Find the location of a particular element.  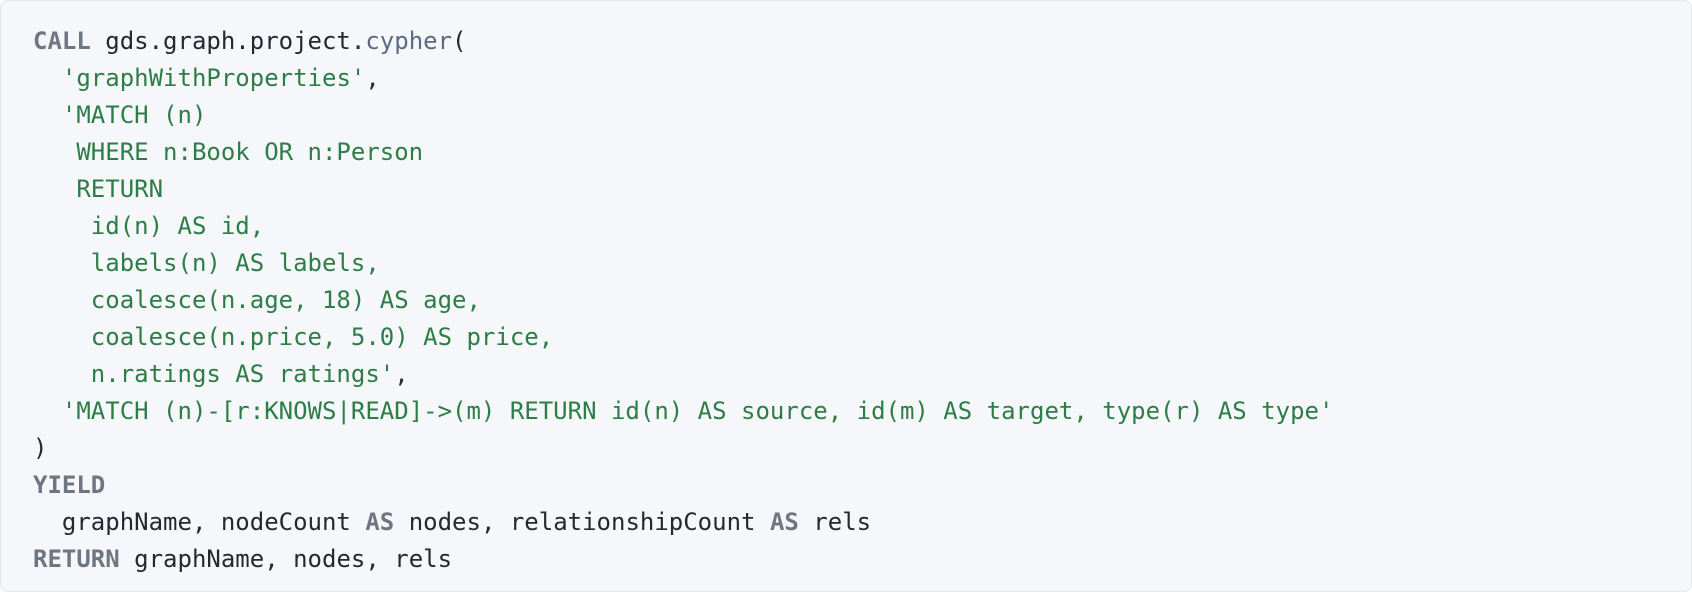

code-token-string: 'graphWithProperties' is located at coordinates (213, 78).